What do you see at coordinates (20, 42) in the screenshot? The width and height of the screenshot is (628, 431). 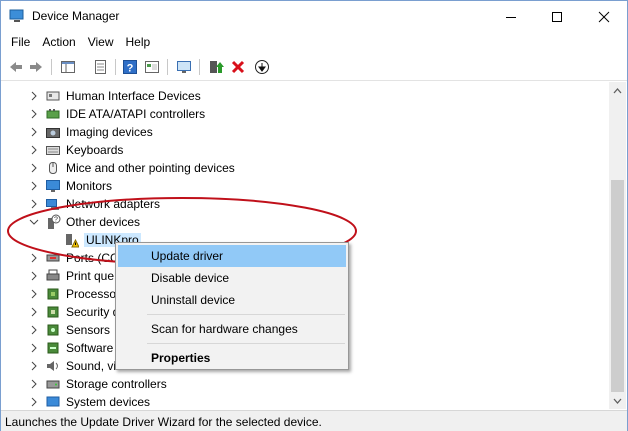 I see `menu-file: File` at bounding box center [20, 42].